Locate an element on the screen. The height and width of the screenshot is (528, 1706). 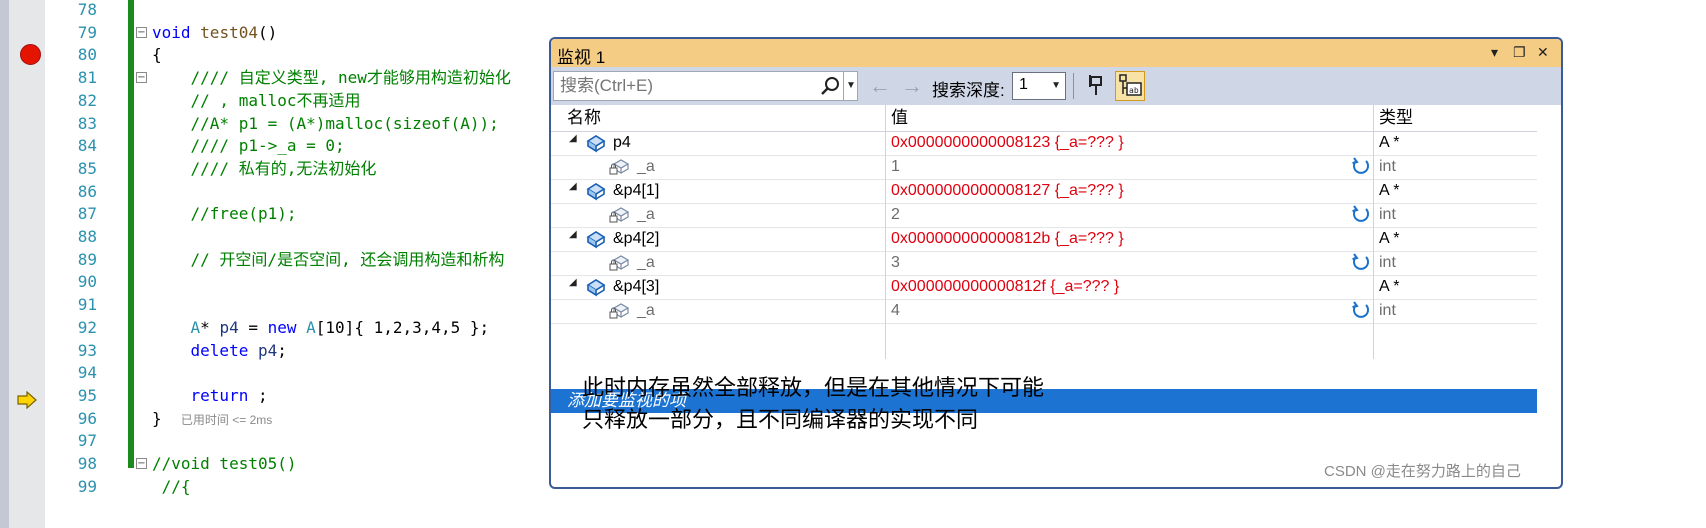
maximize-icon: ❐ is located at coordinates (1519, 52).